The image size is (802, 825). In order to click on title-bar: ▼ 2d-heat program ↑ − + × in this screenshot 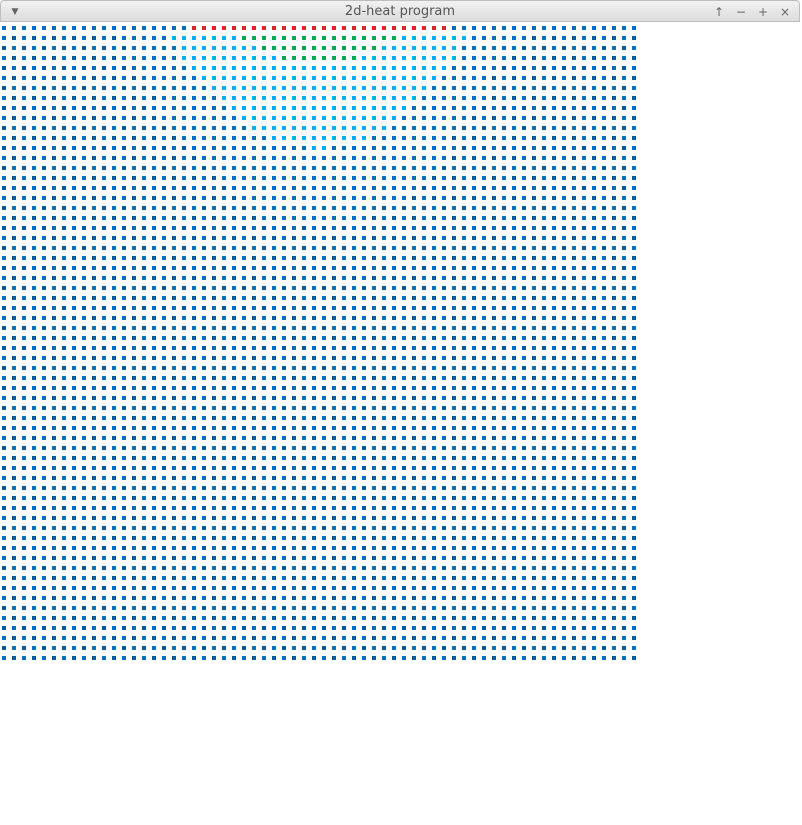, I will do `click(400, 11)`.